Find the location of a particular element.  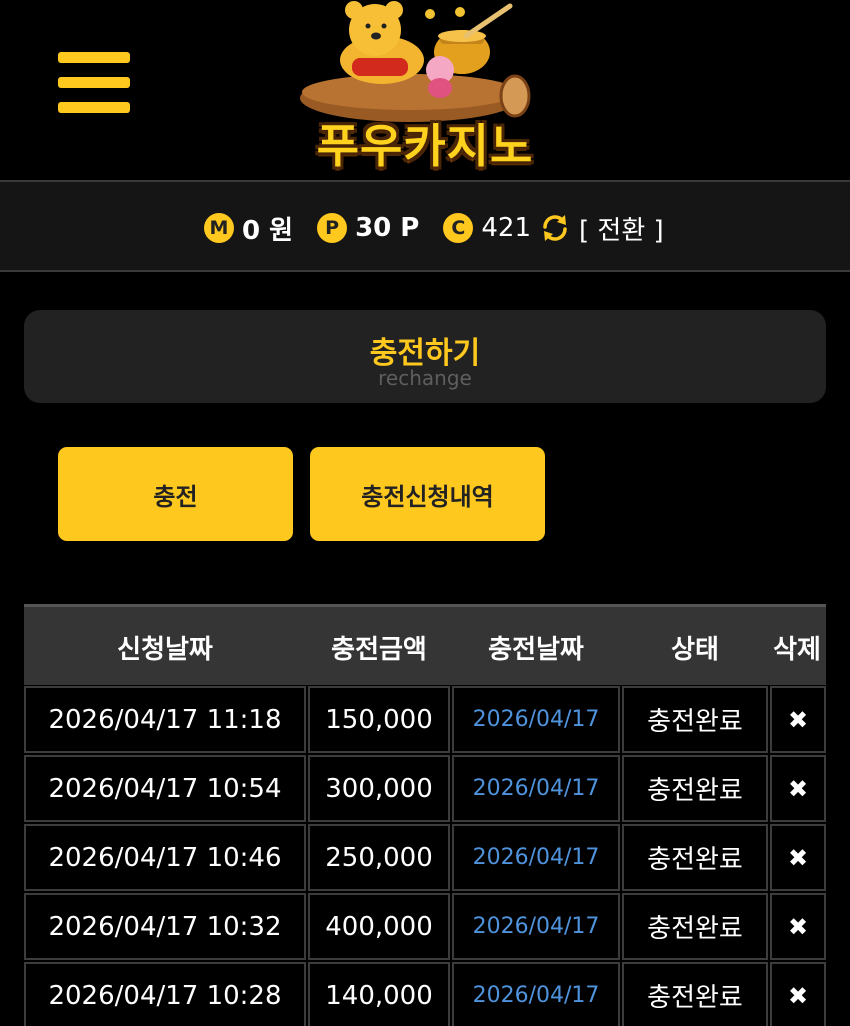

charge-button: 충전 is located at coordinates (175, 494).